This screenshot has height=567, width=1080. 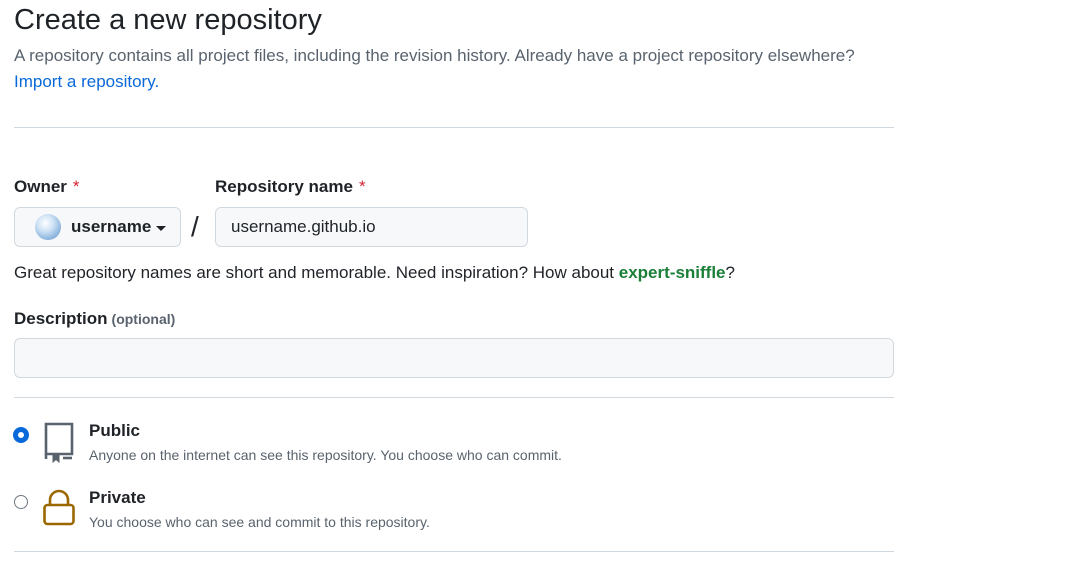 What do you see at coordinates (672, 272) in the screenshot?
I see `name-suggestion: expert-sniffle` at bounding box center [672, 272].